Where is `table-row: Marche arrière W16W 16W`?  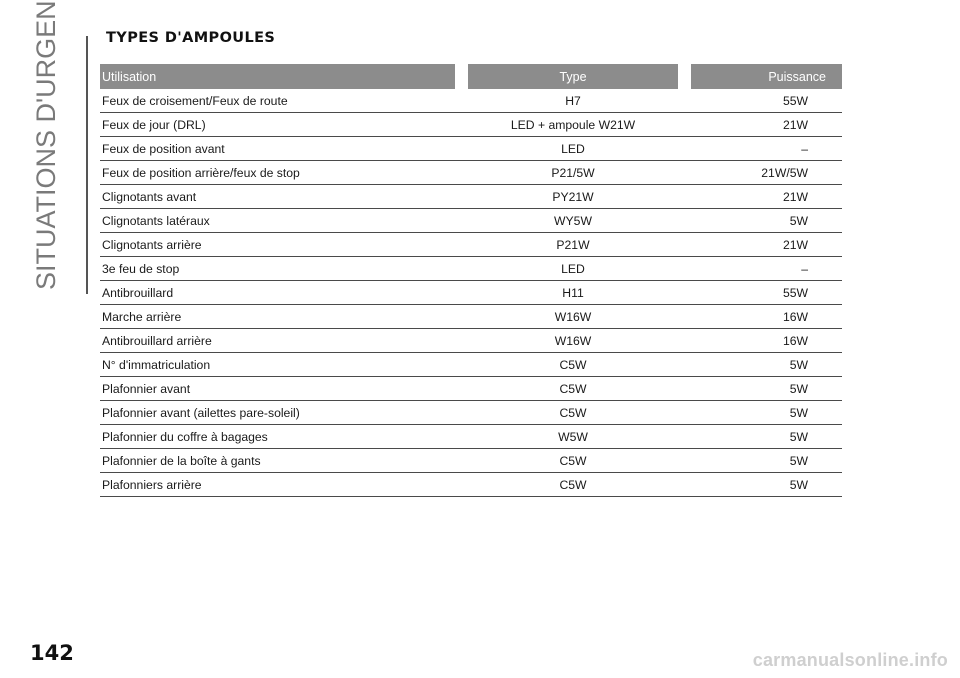 table-row: Marche arrière W16W 16W is located at coordinates (471, 316).